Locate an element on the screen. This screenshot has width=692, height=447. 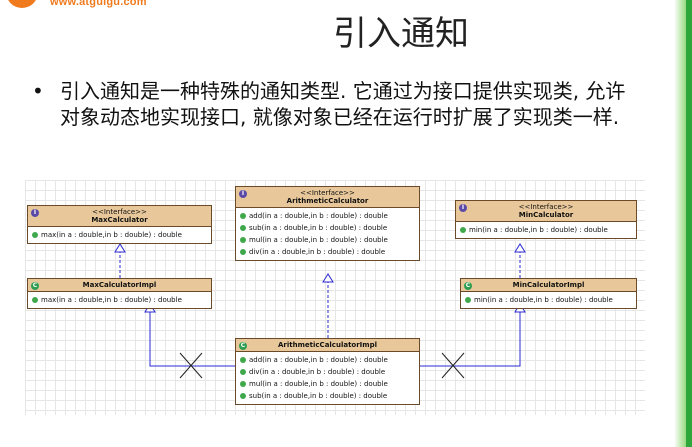
class-name: MinCalculator is located at coordinates (546, 215).